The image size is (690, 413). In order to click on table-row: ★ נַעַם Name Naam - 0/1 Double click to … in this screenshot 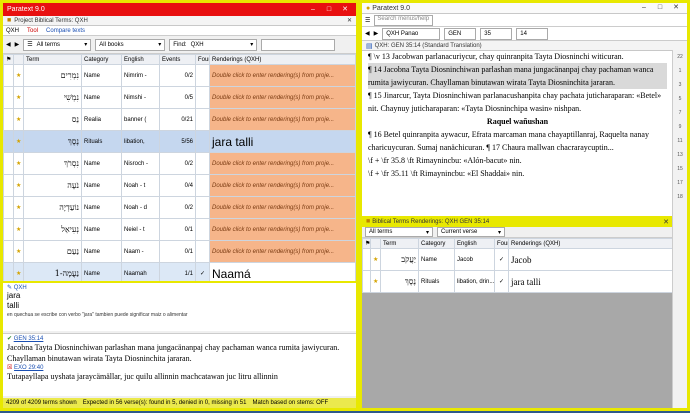, I will do `click(179, 251)`.